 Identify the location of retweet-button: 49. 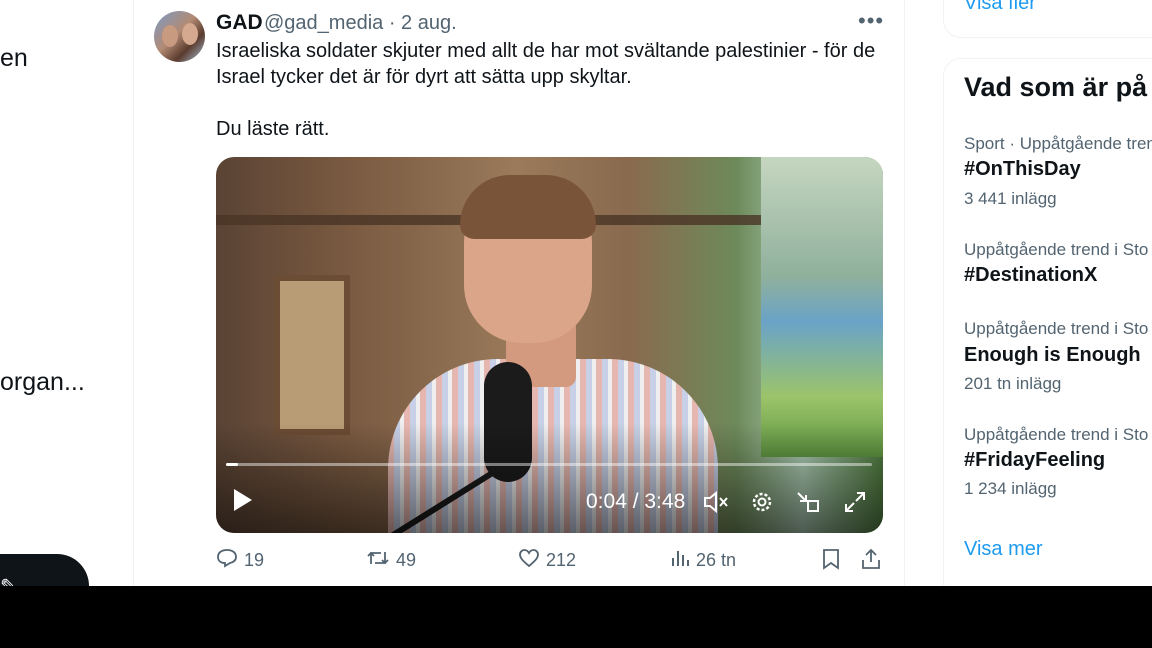
(391, 561).